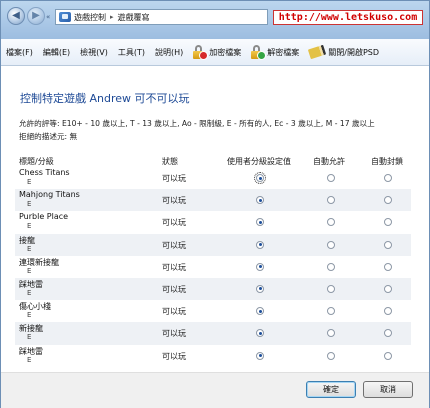 This screenshot has height=408, width=430. What do you see at coordinates (329, 161) in the screenshot?
I see `column-header-always-allow: 自動允許` at bounding box center [329, 161].